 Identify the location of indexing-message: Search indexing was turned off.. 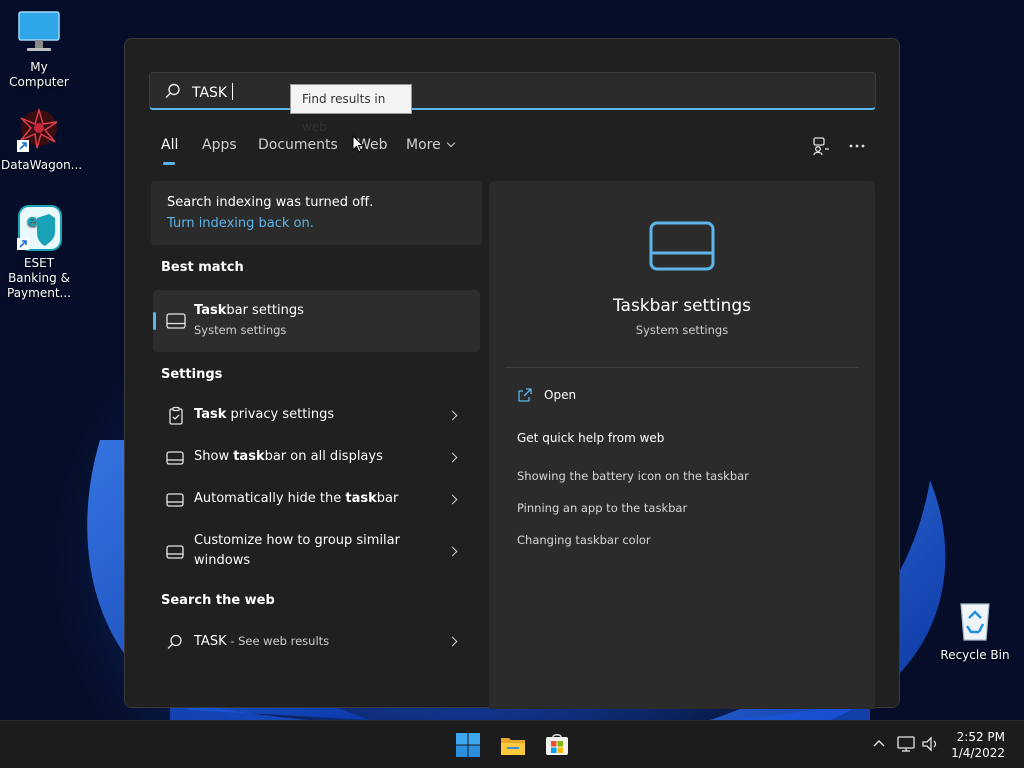
(270, 202).